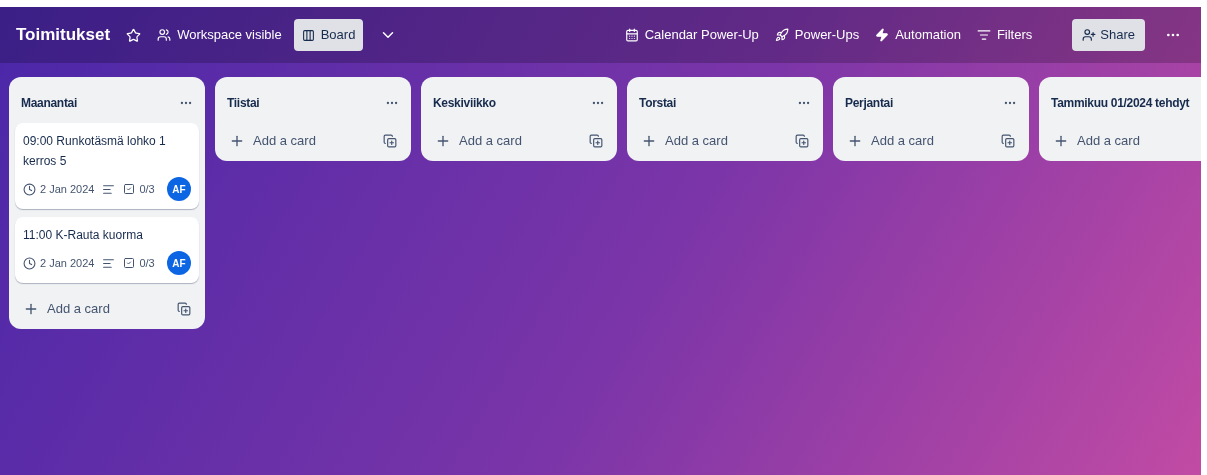 The width and height of the screenshot is (1207, 475). What do you see at coordinates (691, 35) in the screenshot?
I see `toolbar-button: Calendar Power-Up` at bounding box center [691, 35].